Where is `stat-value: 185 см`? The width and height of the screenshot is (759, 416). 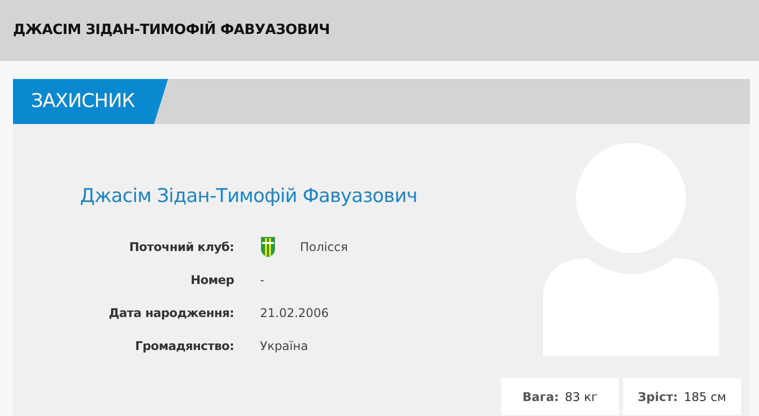 stat-value: 185 см is located at coordinates (705, 397).